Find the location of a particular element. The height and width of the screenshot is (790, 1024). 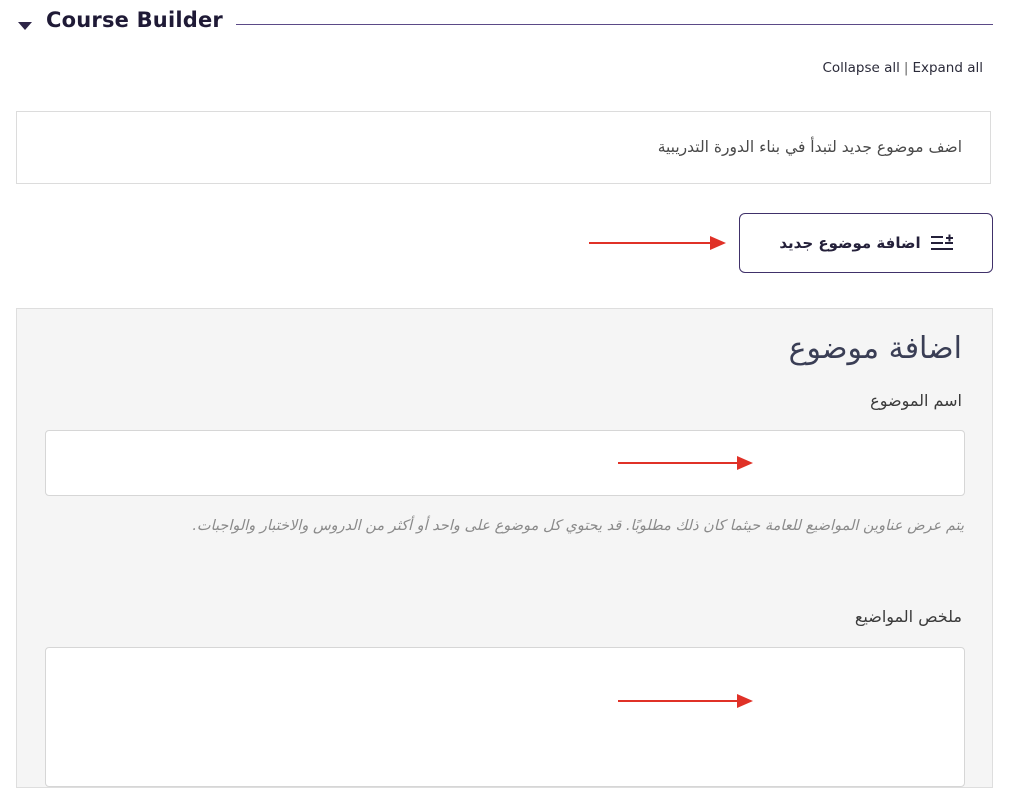

topic-name-label: اسم الموضوع is located at coordinates (916, 400).